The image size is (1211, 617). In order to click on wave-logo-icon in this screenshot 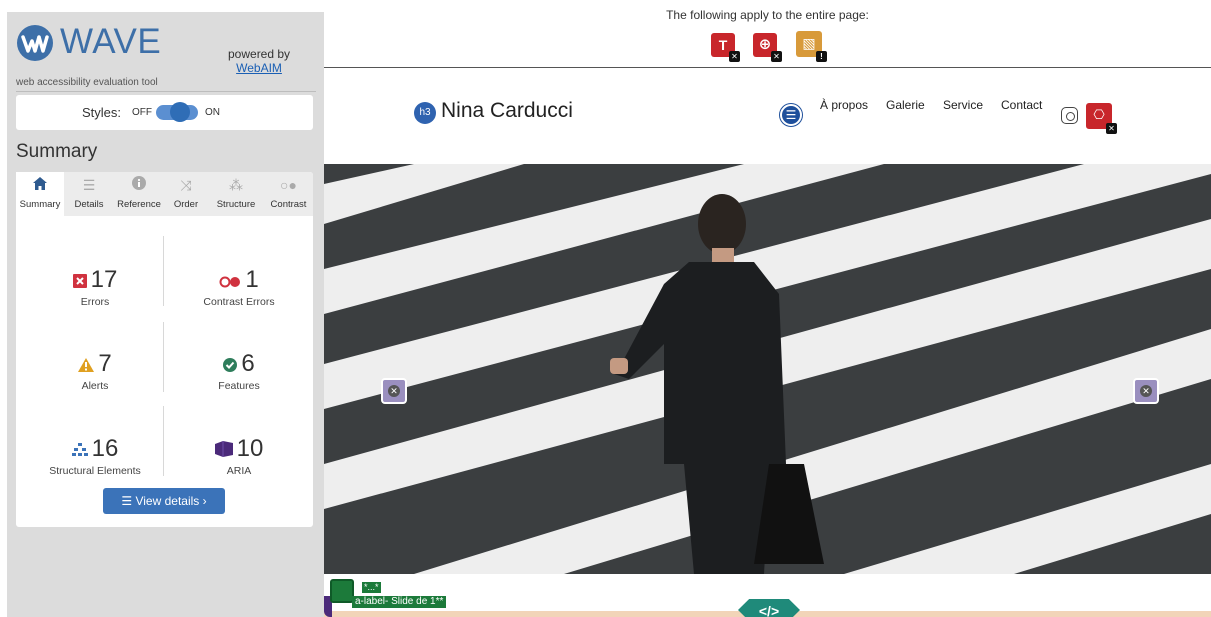, I will do `click(35, 43)`.